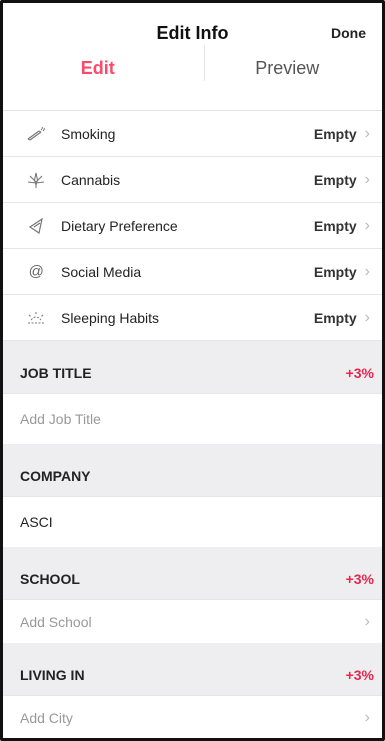 This screenshot has height=741, width=385. What do you see at coordinates (98, 77) in the screenshot?
I see `tab-edit: Edit` at bounding box center [98, 77].